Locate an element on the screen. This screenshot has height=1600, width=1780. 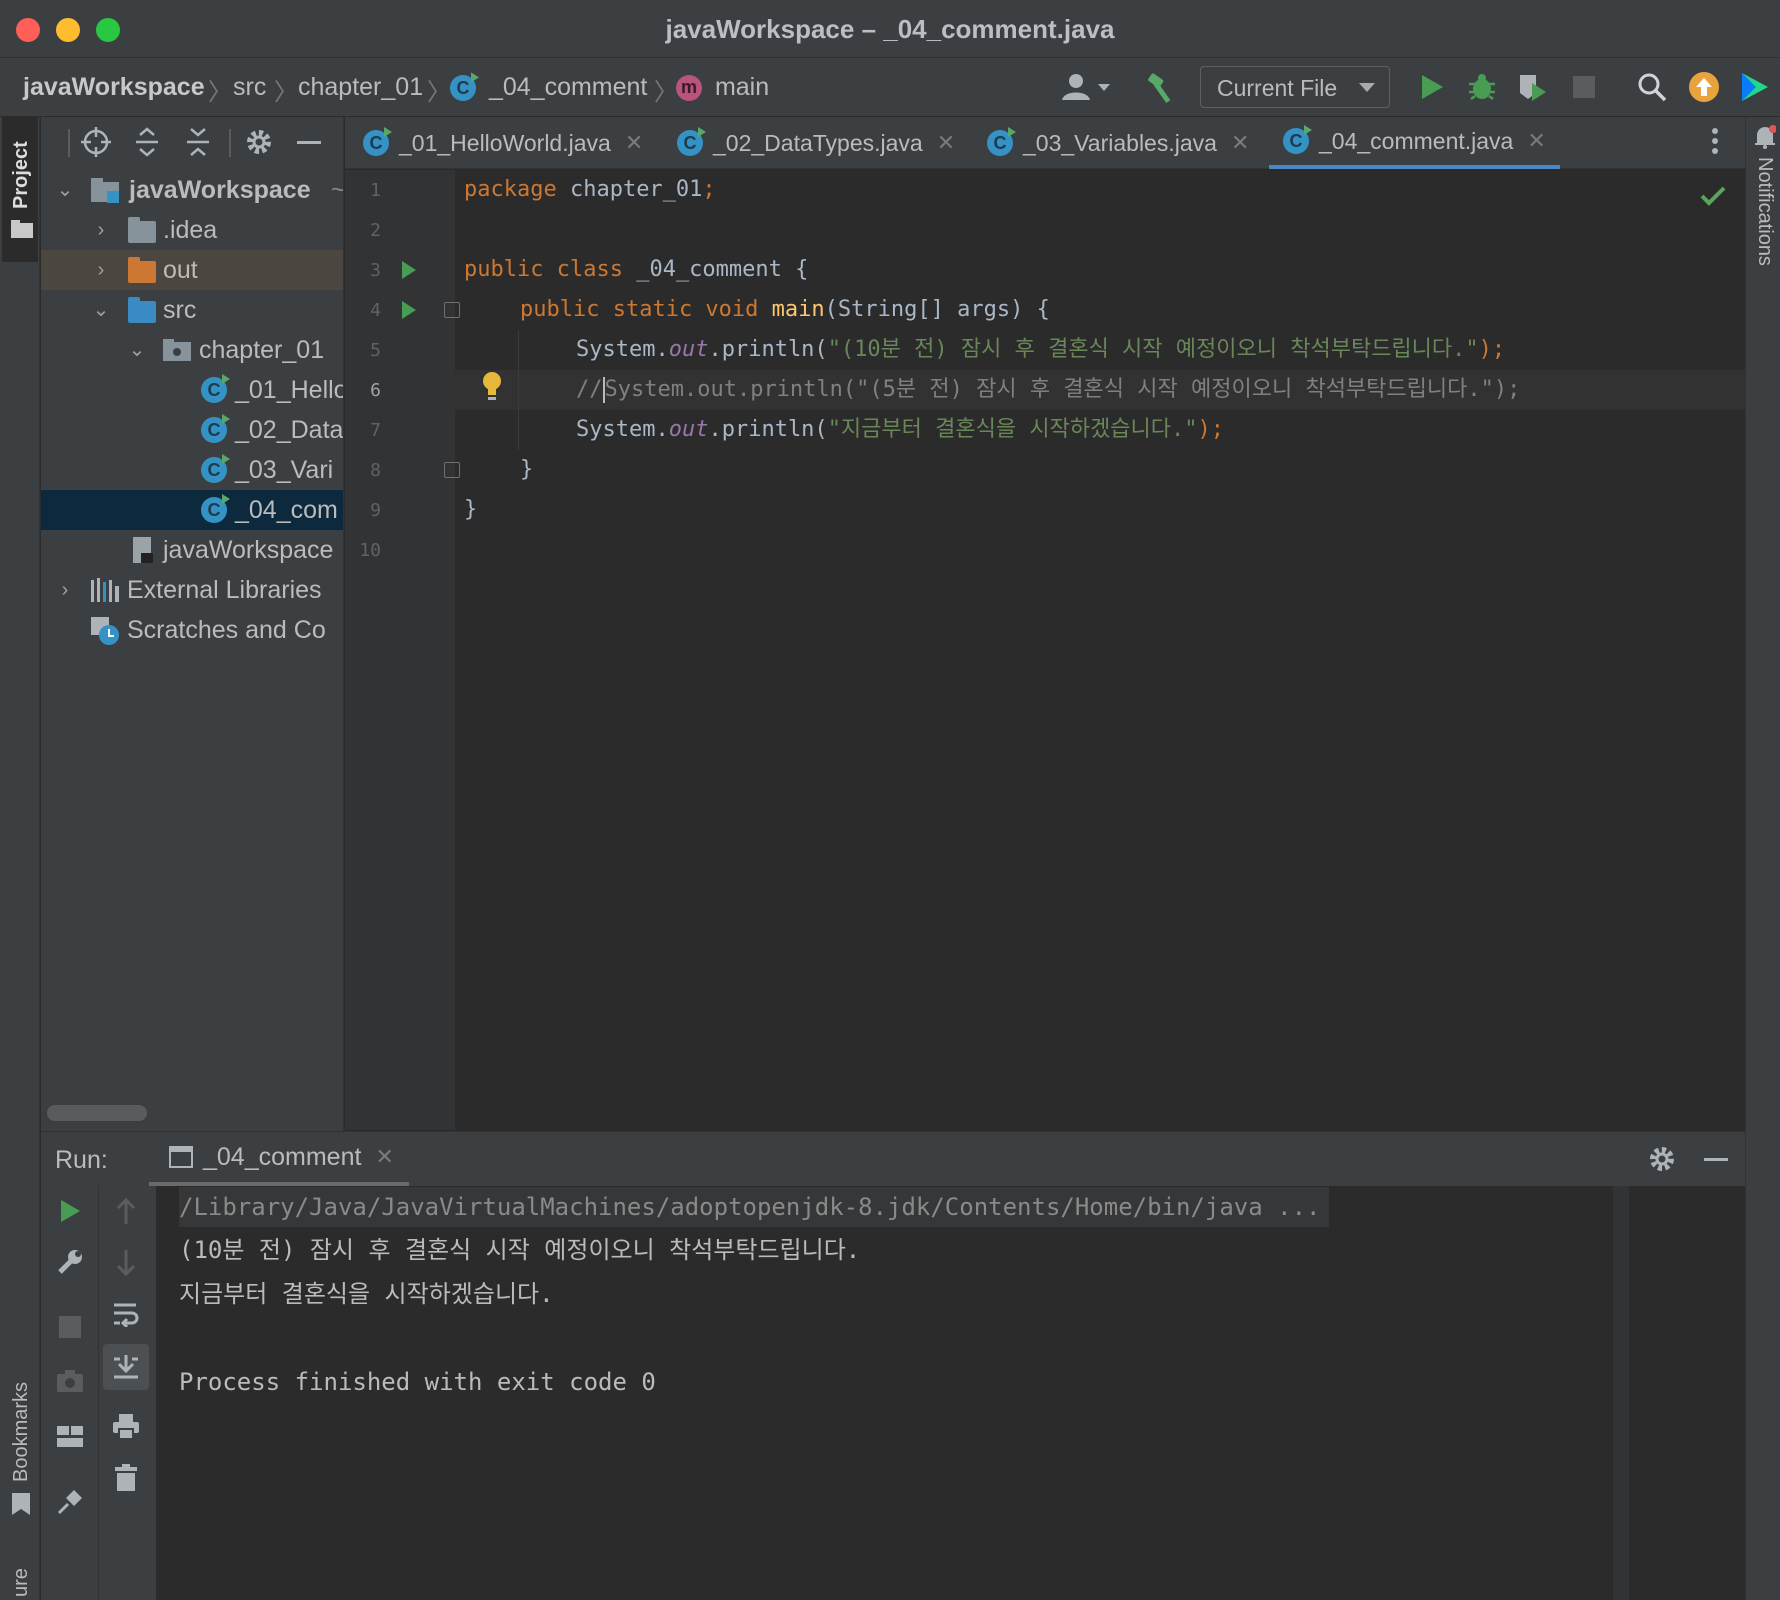
breadcrumb-class: C _04_comment is located at coordinates (548, 87).